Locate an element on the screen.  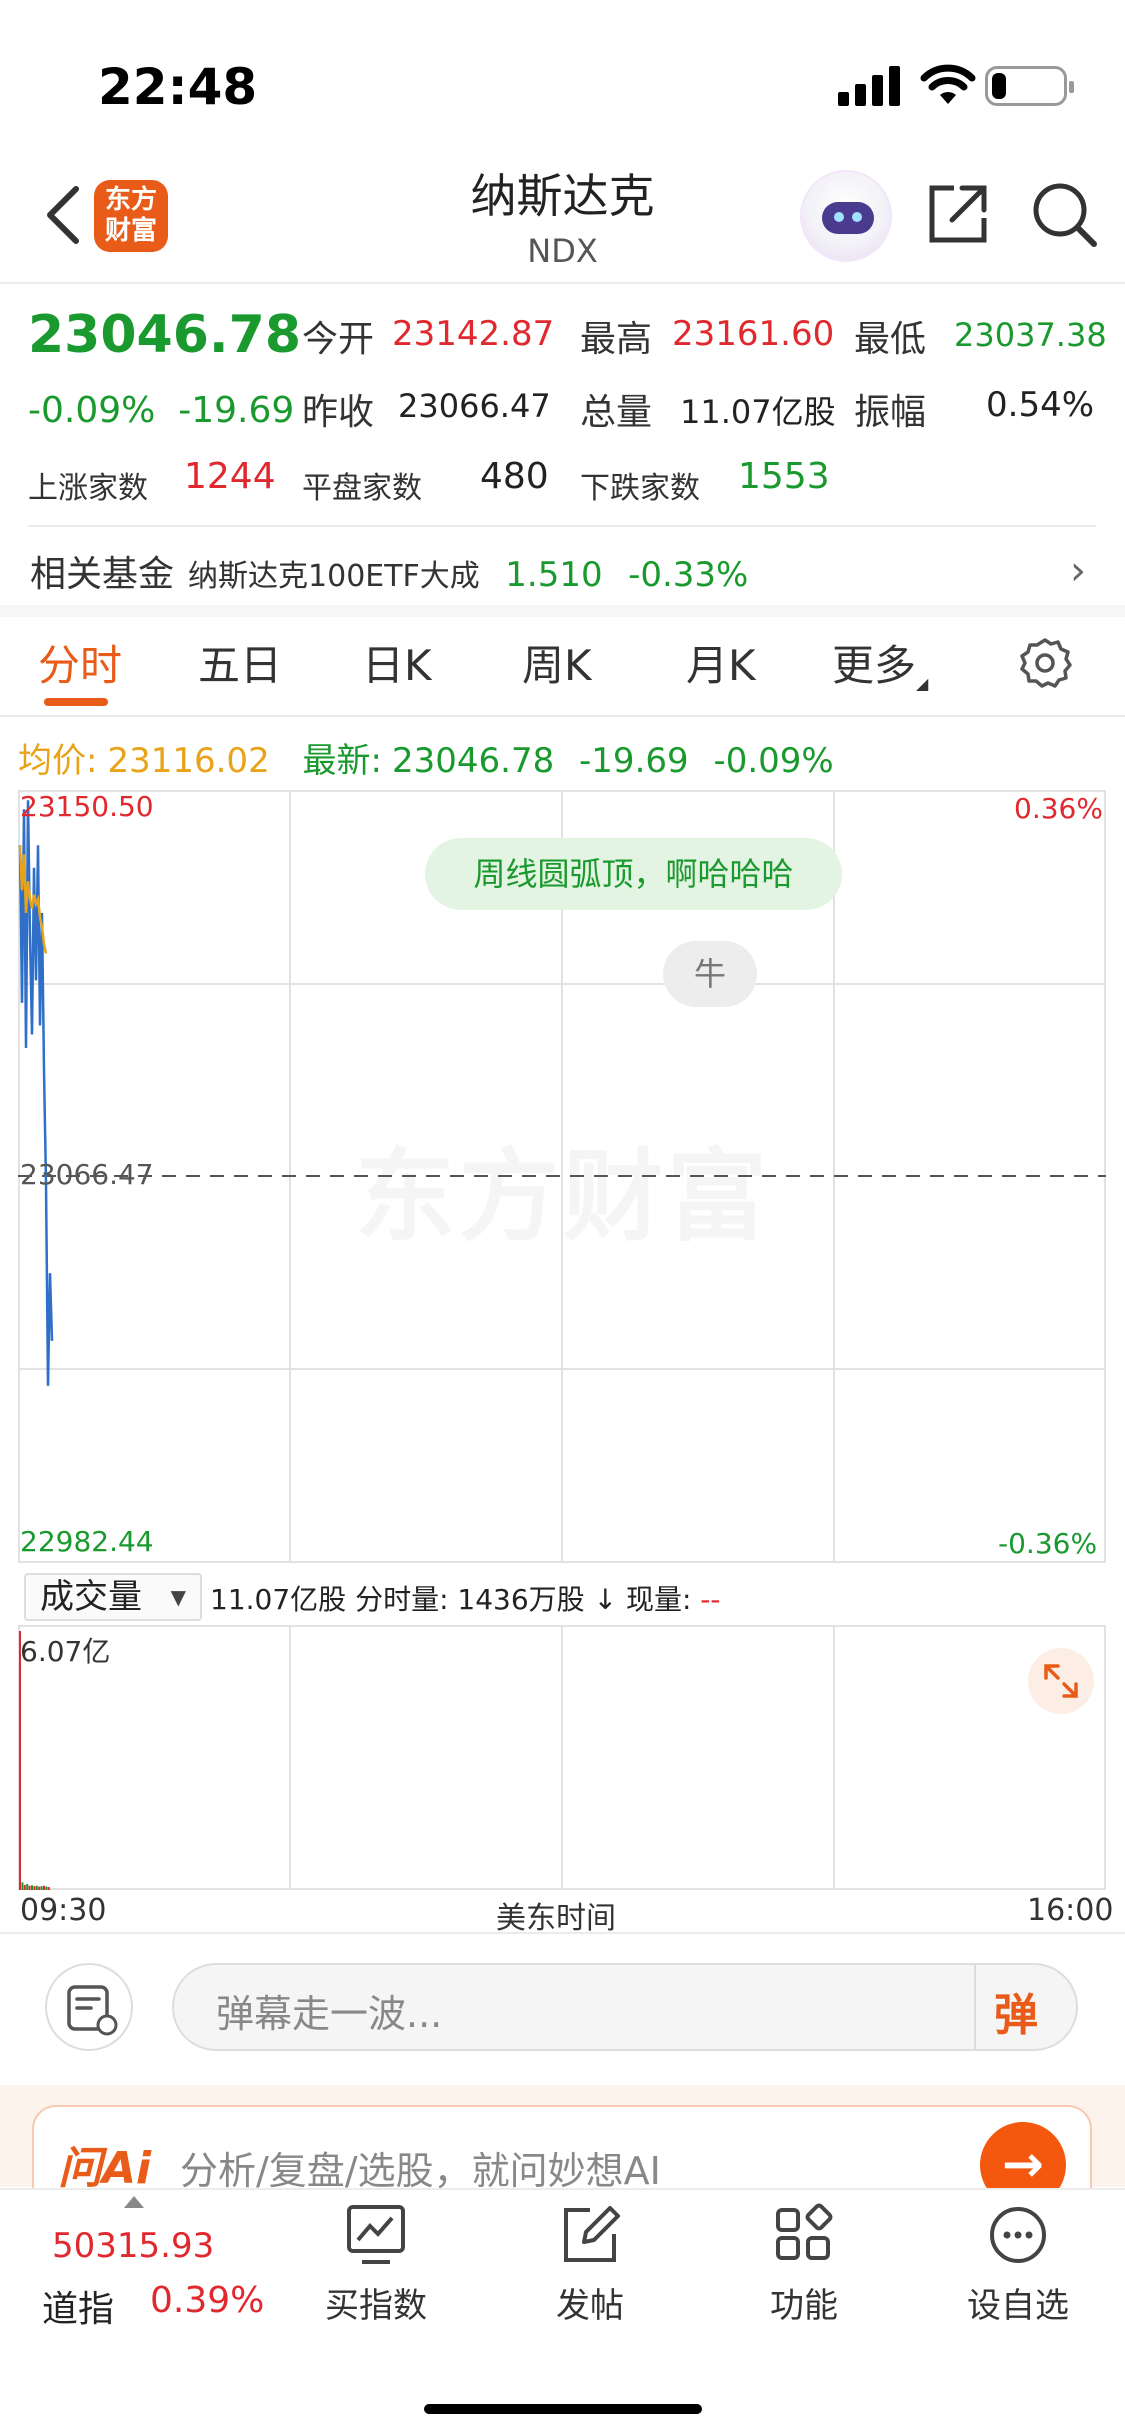
tab-underline is located at coordinates (76, 702).